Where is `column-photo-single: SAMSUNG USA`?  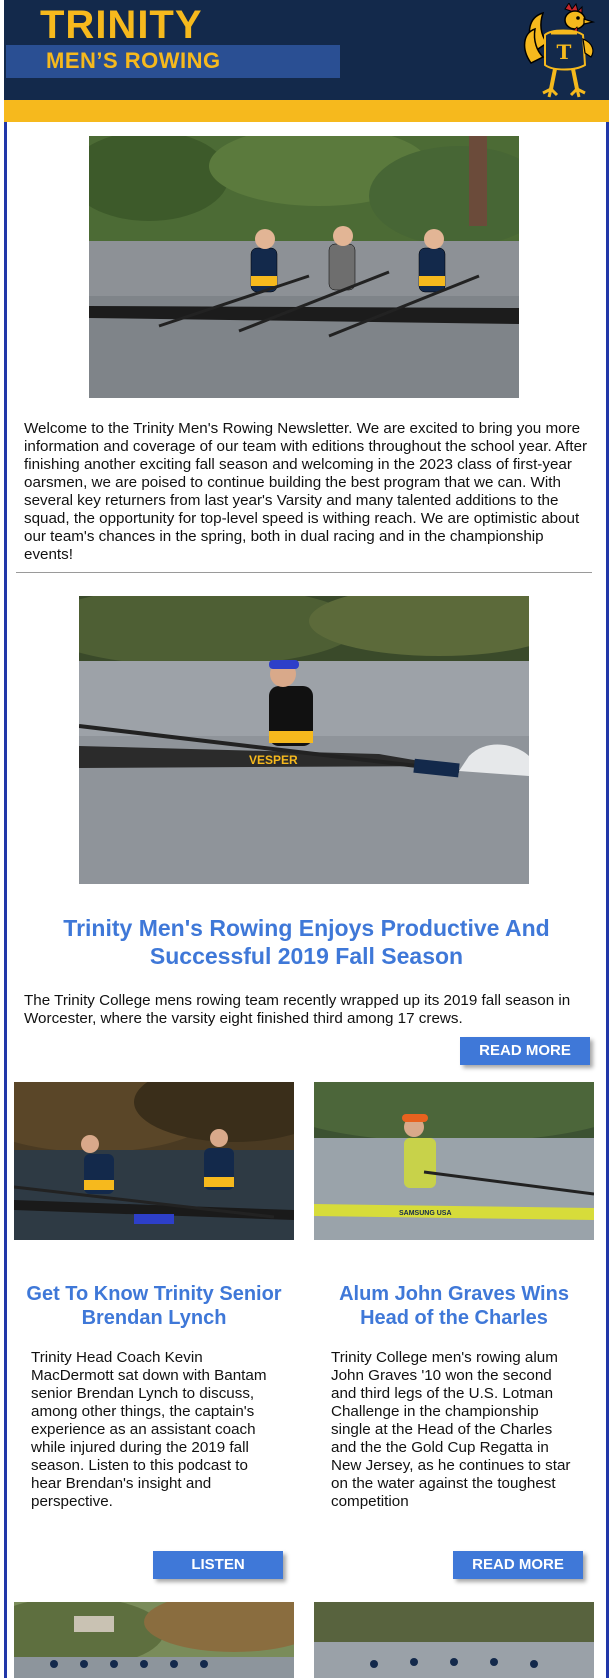
column-photo-single: SAMSUNG USA is located at coordinates (454, 1161).